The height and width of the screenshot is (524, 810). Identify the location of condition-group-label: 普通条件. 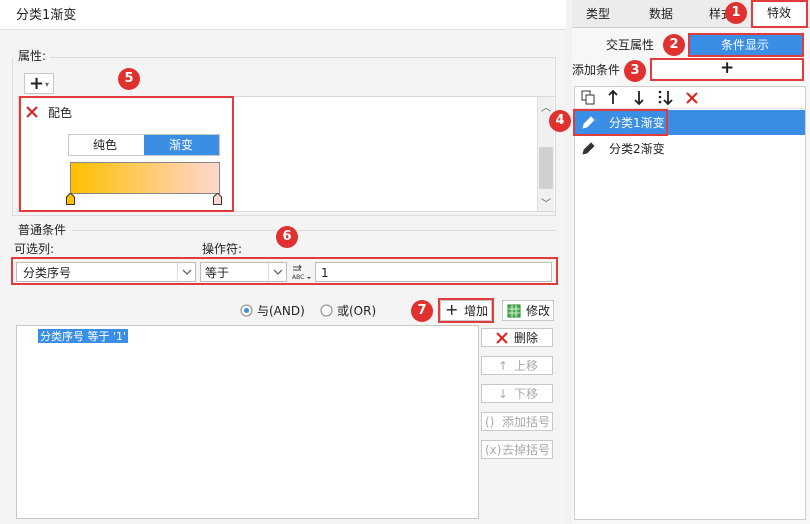
(42, 230).